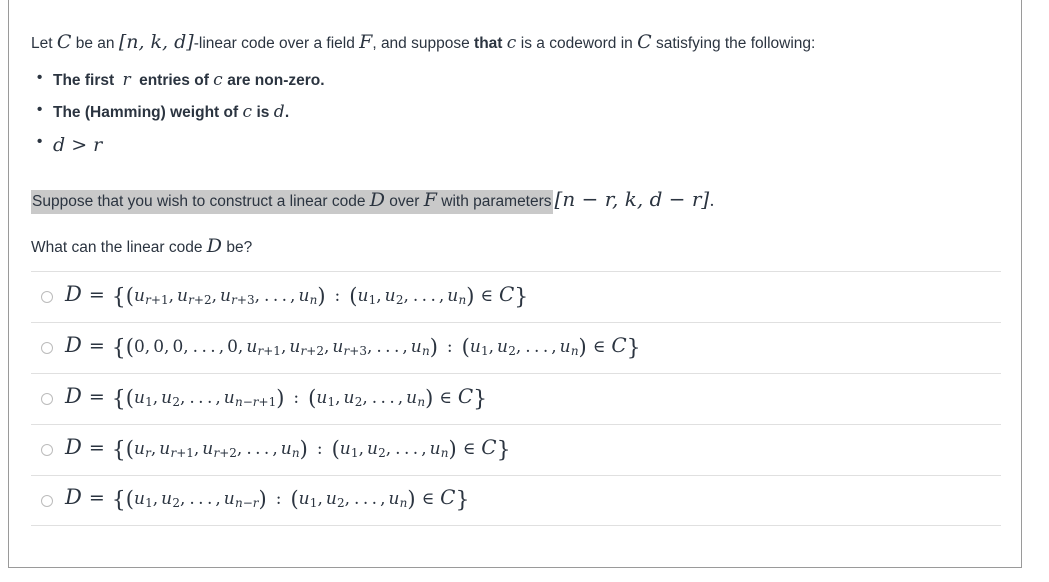 The width and height of the screenshot is (1049, 582). I want to click on stem-math-nkd: [n, k, d], so click(156, 42).